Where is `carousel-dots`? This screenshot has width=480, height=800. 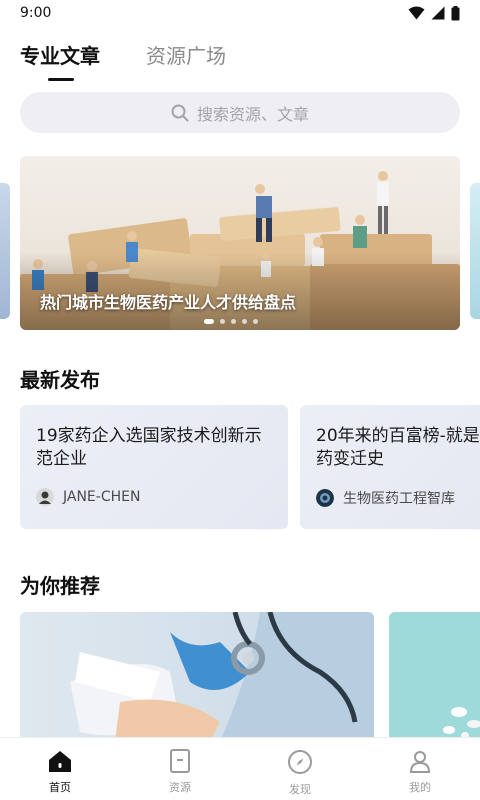
carousel-dots is located at coordinates (231, 321).